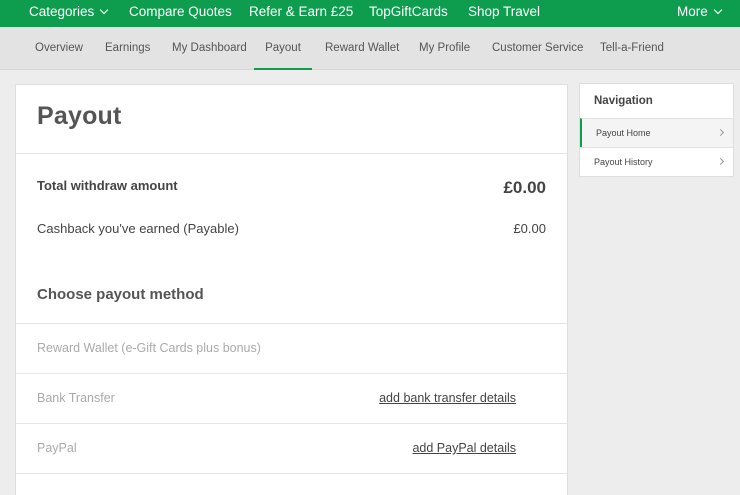  What do you see at coordinates (464, 448) in the screenshot?
I see `add-paypal-details-link: add PayPal details` at bounding box center [464, 448].